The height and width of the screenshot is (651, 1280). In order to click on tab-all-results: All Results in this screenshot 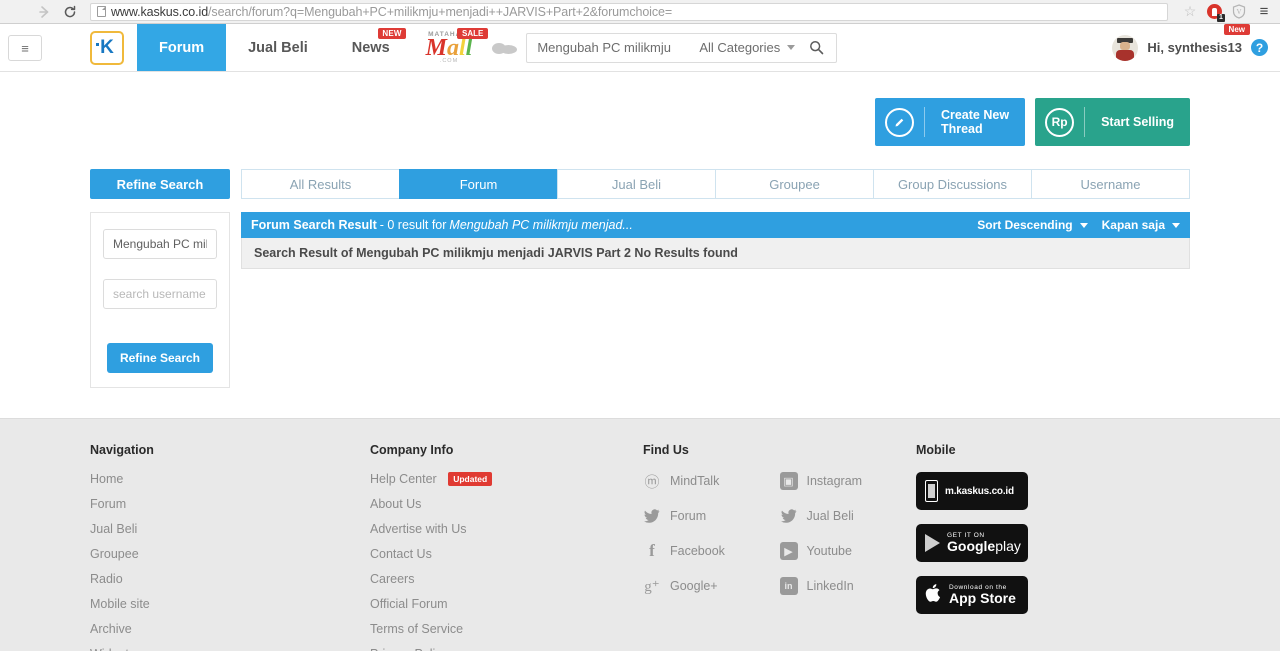, I will do `click(320, 184)`.